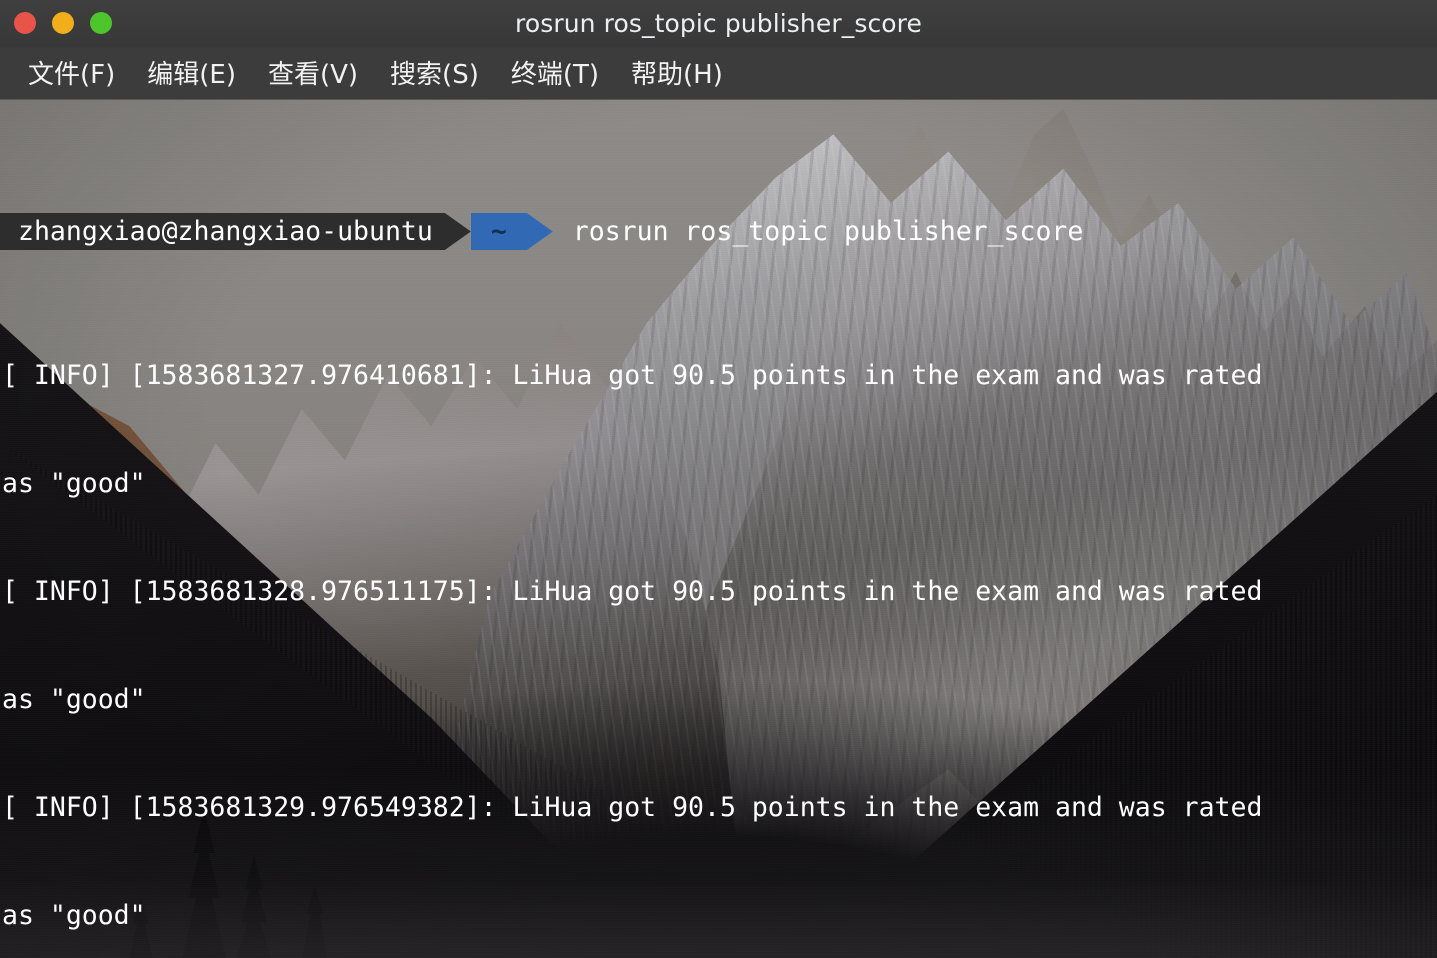 This screenshot has height=958, width=1437. Describe the element at coordinates (828, 231) in the screenshot. I see `command-text: rosrun ros_topic publisher_score` at that location.